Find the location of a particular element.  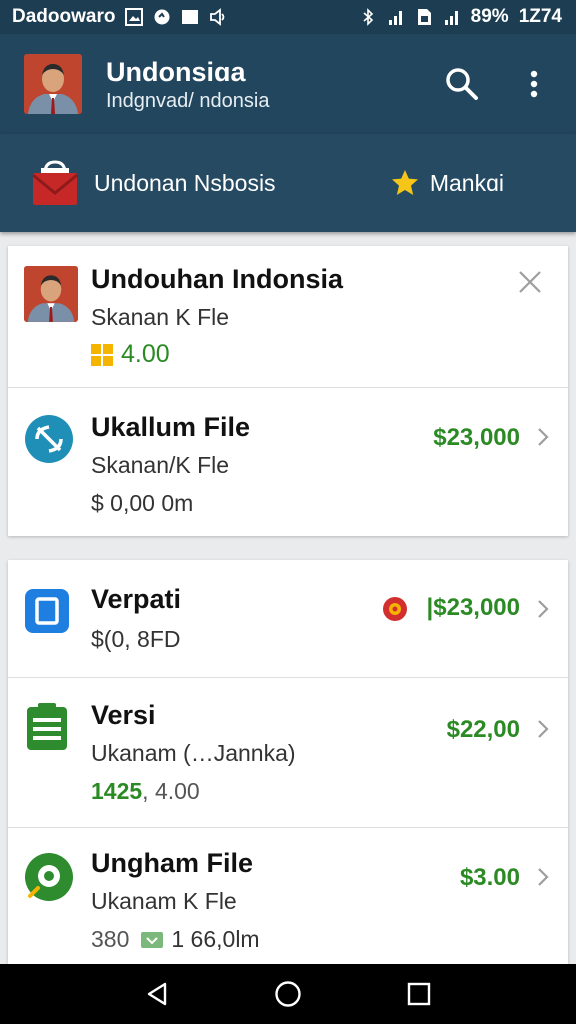

item-price: $22,00 is located at coordinates (483, 729).